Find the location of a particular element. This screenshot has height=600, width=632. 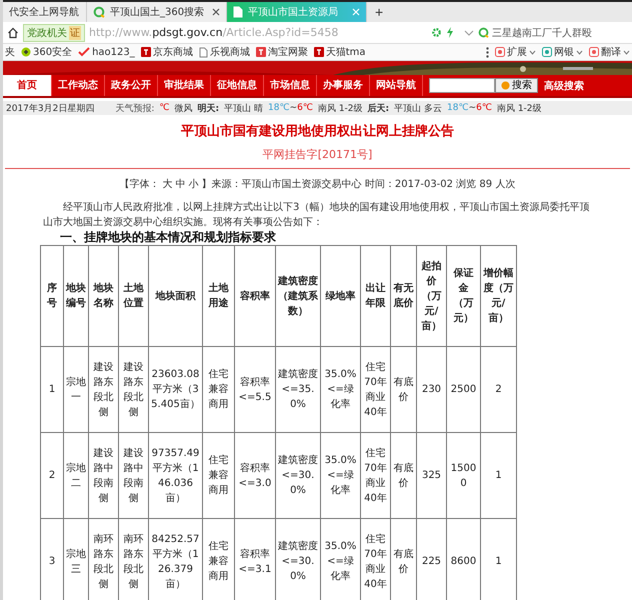

temperature-text: ℃ is located at coordinates (164, 108).